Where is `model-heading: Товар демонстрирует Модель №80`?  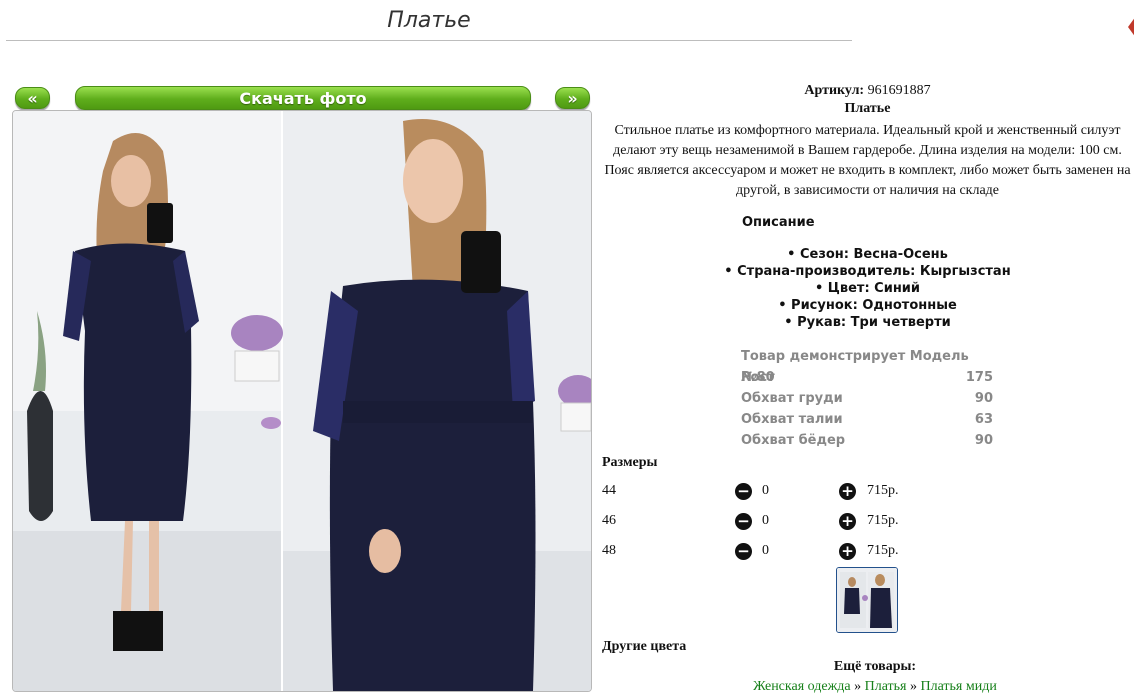
model-heading: Товар демонстрирует Модель №80 is located at coordinates (867, 365).